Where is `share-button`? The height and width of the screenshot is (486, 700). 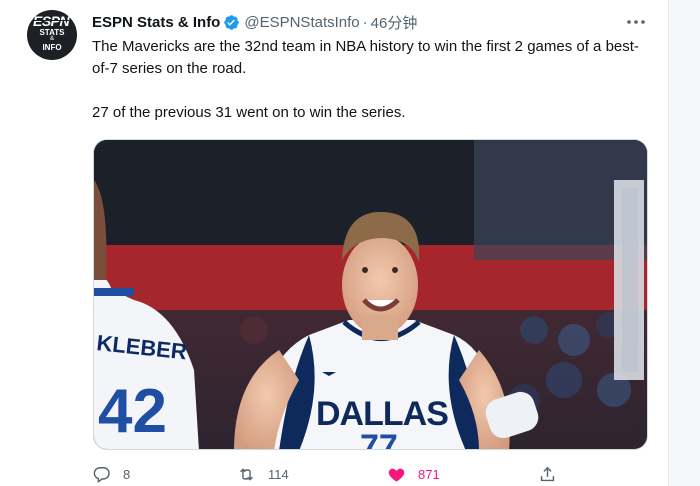
share-button is located at coordinates (547, 474).